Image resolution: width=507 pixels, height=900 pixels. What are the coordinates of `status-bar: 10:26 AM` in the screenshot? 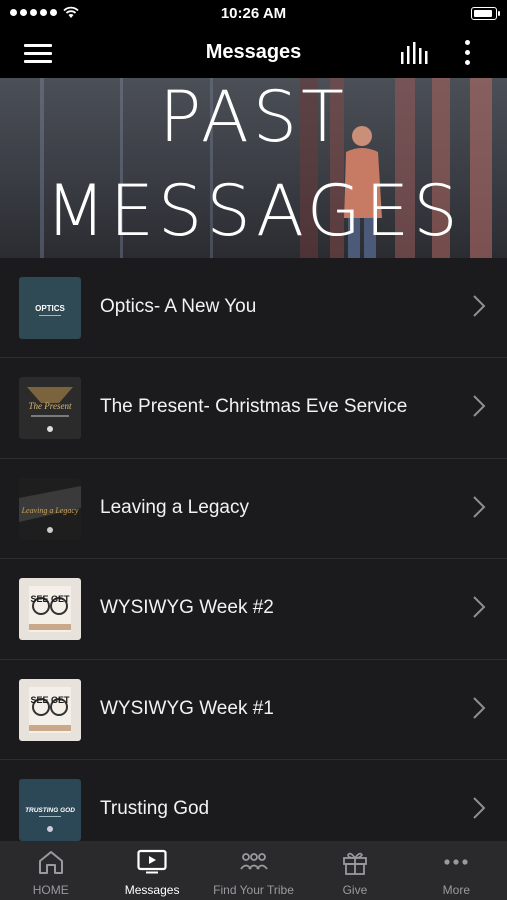 It's located at (253, 14).